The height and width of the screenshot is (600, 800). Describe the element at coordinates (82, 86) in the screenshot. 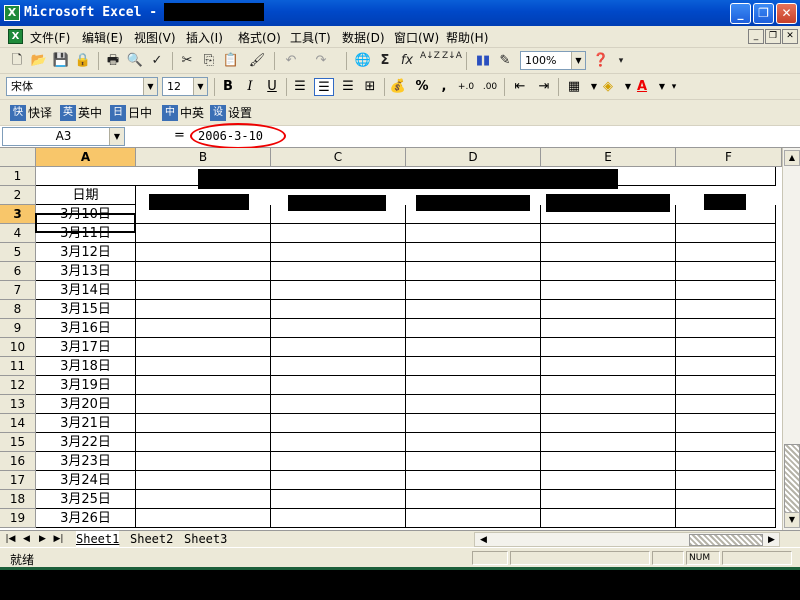

I see `font-name-combo: 宋体 ▼` at that location.